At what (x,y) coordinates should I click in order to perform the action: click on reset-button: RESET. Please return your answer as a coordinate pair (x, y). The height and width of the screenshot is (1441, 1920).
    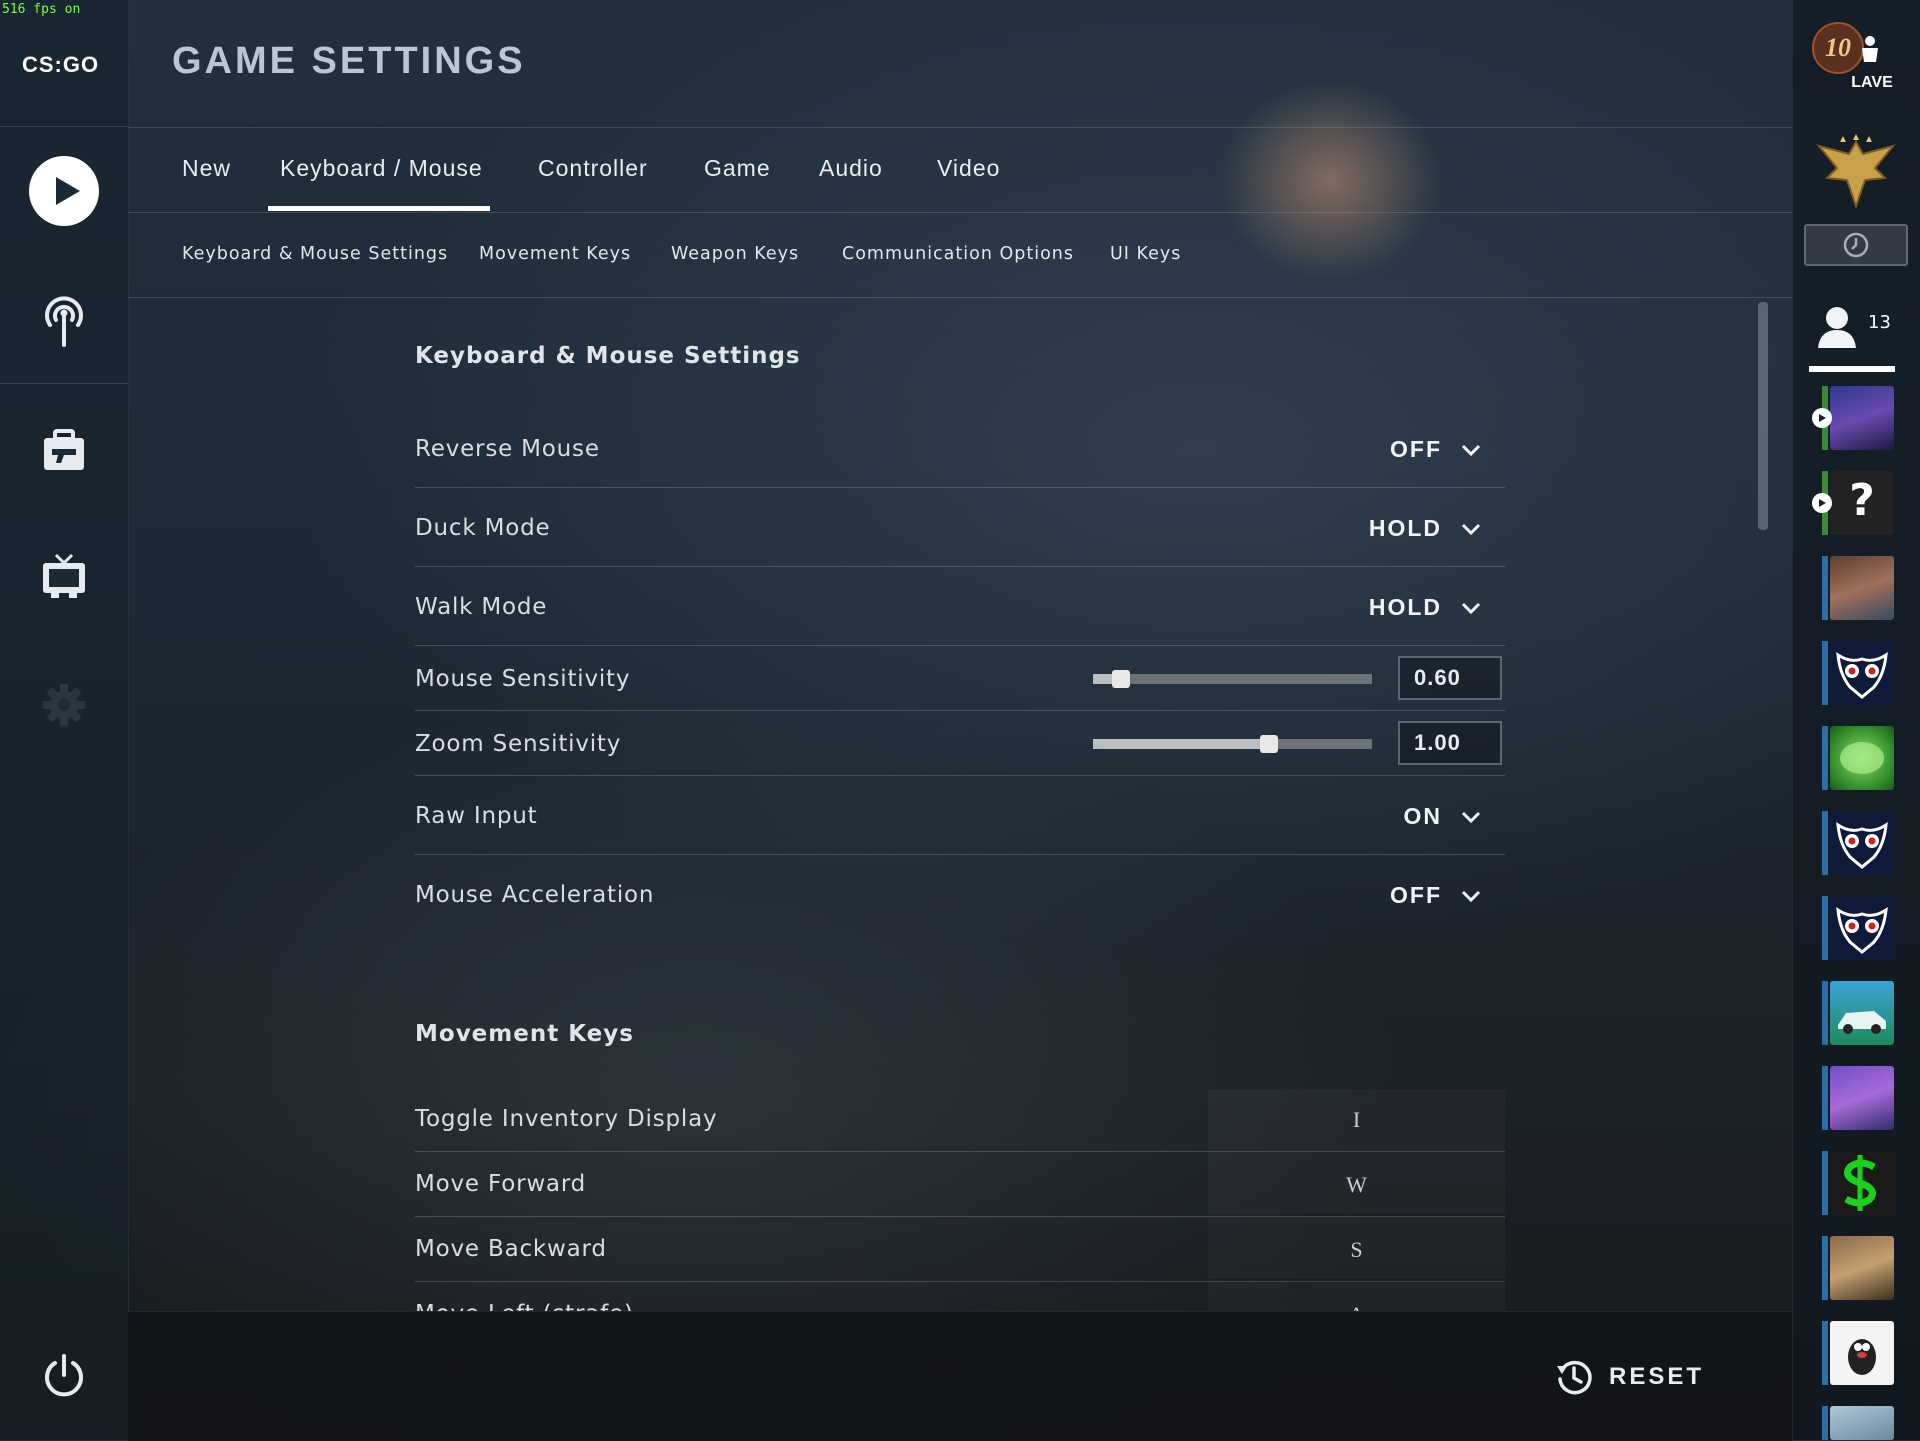
    Looking at the image, I should click on (1629, 1377).